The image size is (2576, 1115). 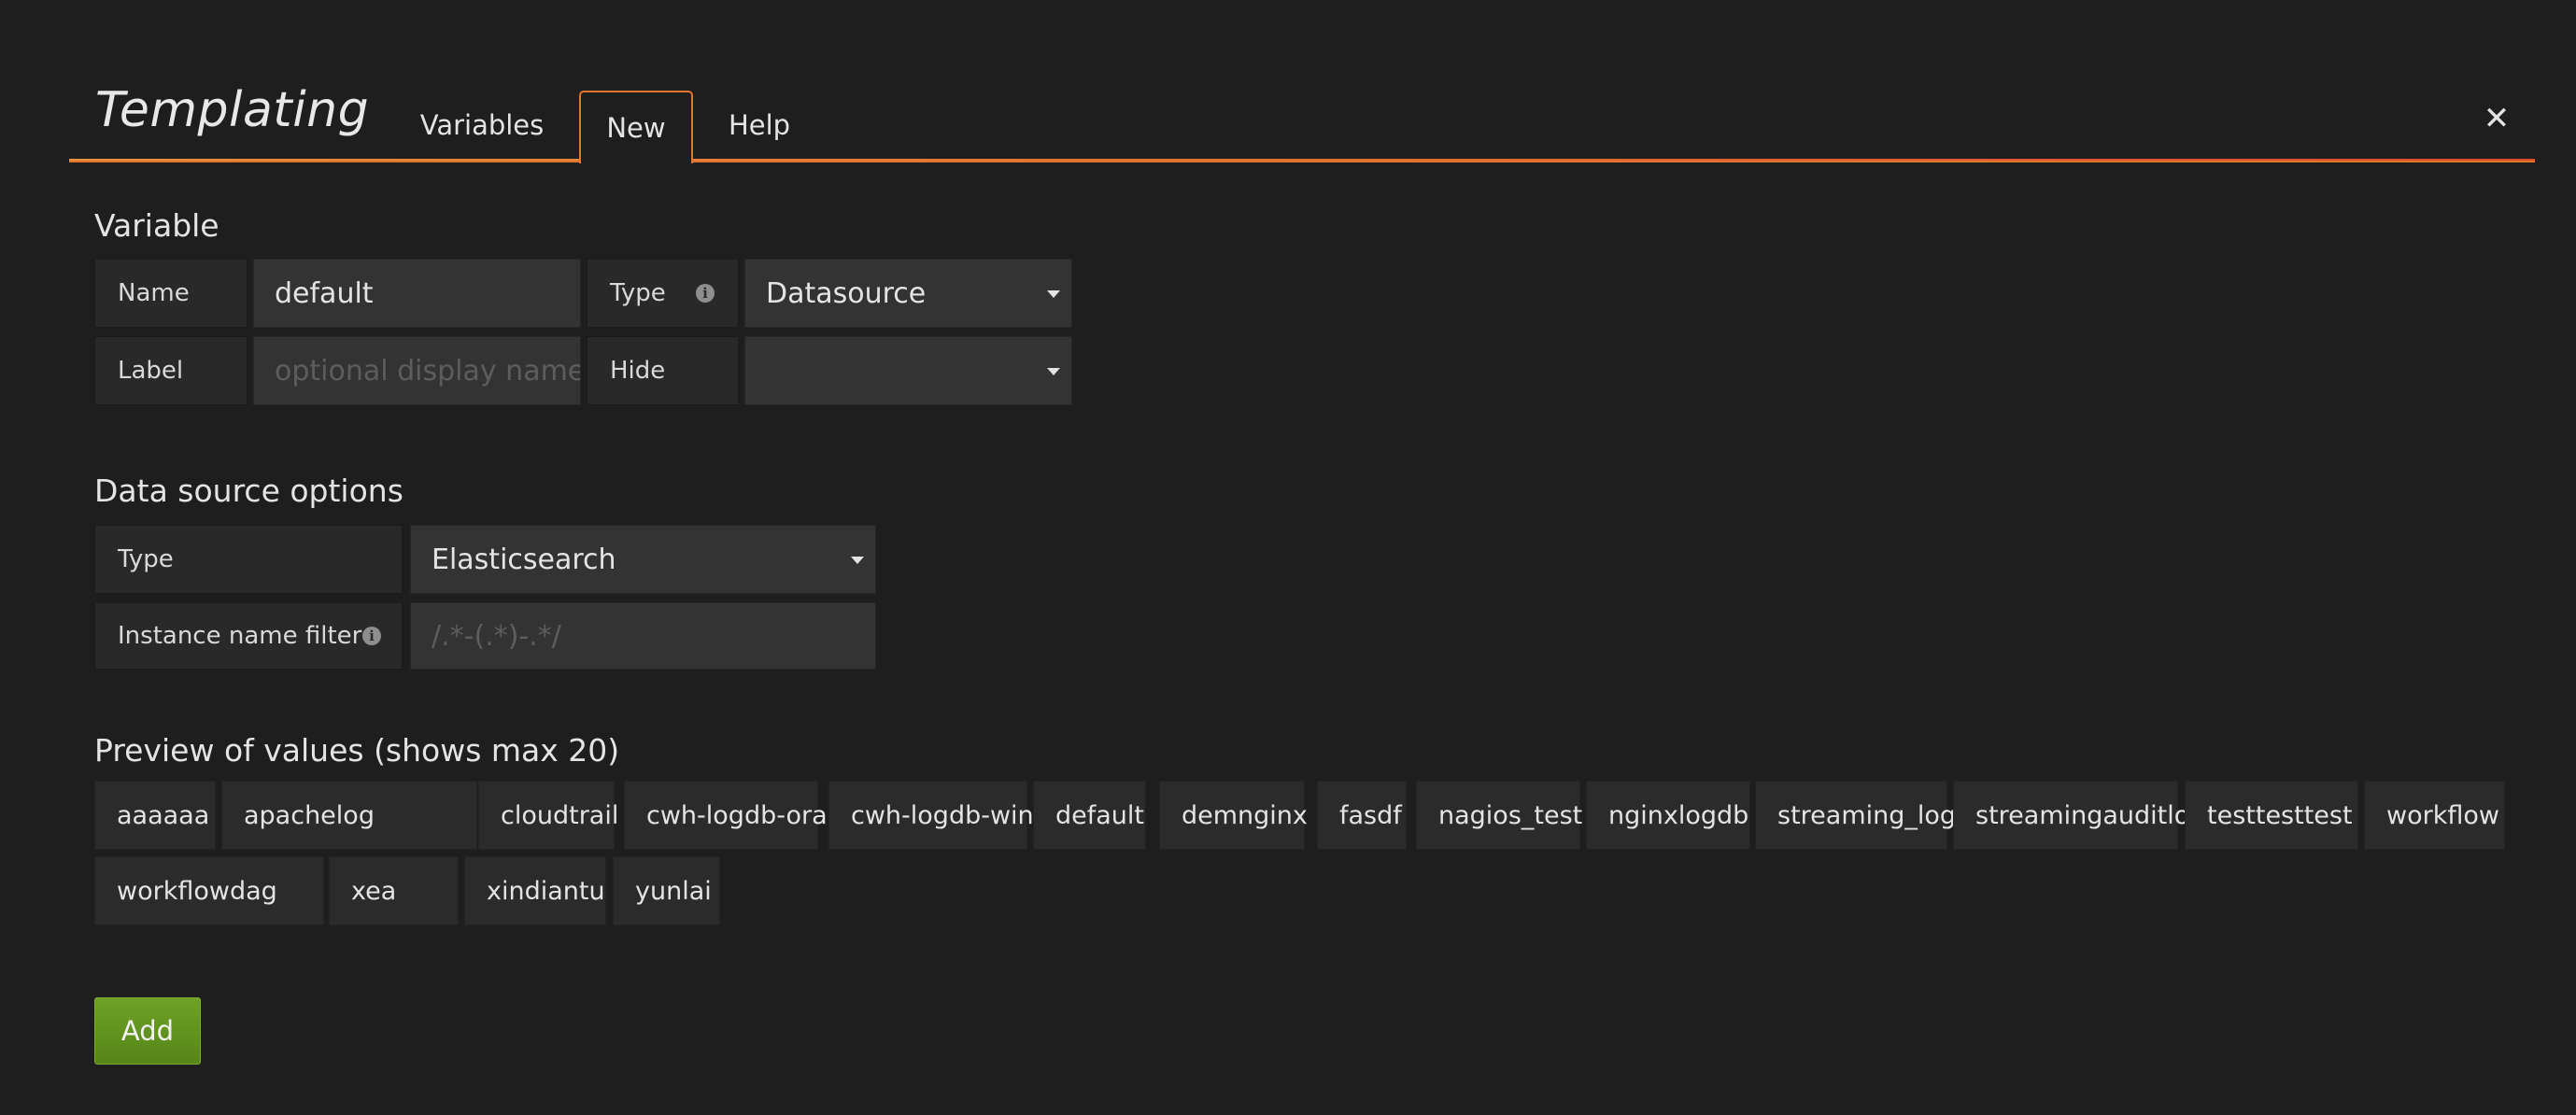 What do you see at coordinates (1855, 815) in the screenshot?
I see `preview-value-chip: streaming_log` at bounding box center [1855, 815].